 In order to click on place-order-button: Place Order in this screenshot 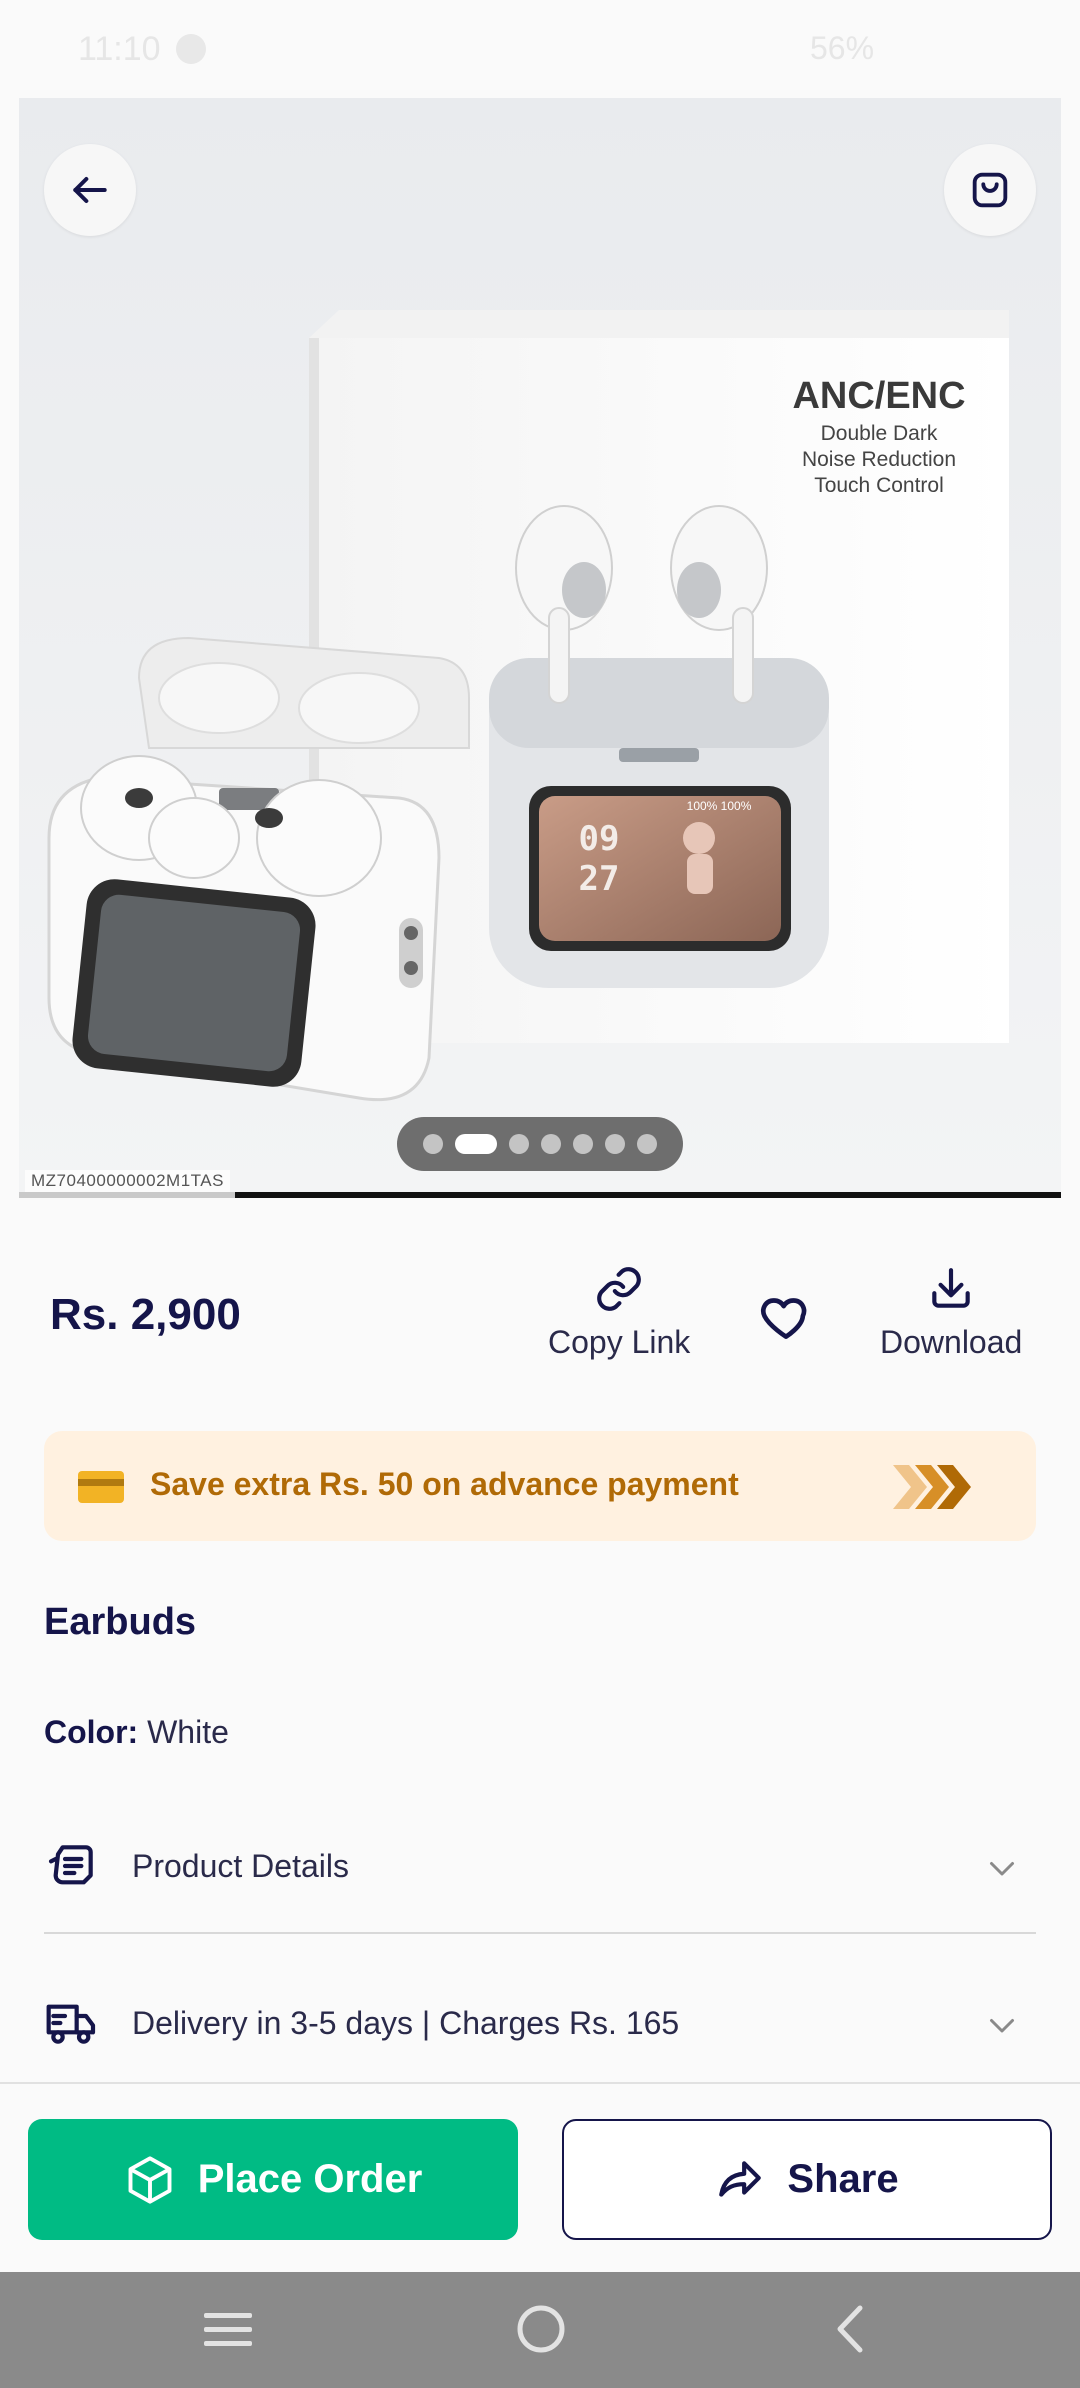, I will do `click(273, 2179)`.